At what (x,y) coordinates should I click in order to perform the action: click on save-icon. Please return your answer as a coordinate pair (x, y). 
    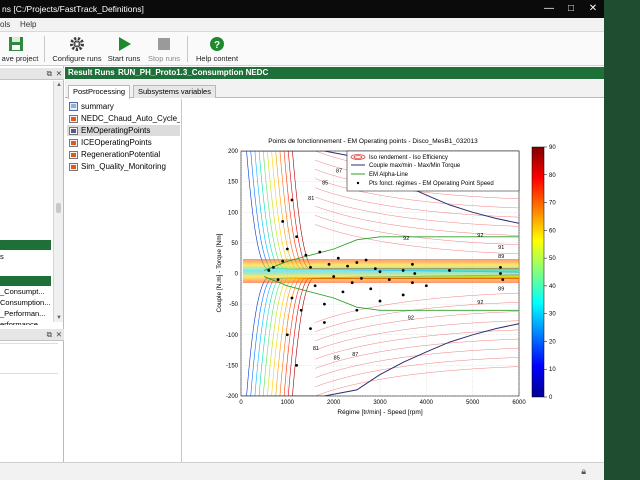
    Looking at the image, I should click on (16, 44).